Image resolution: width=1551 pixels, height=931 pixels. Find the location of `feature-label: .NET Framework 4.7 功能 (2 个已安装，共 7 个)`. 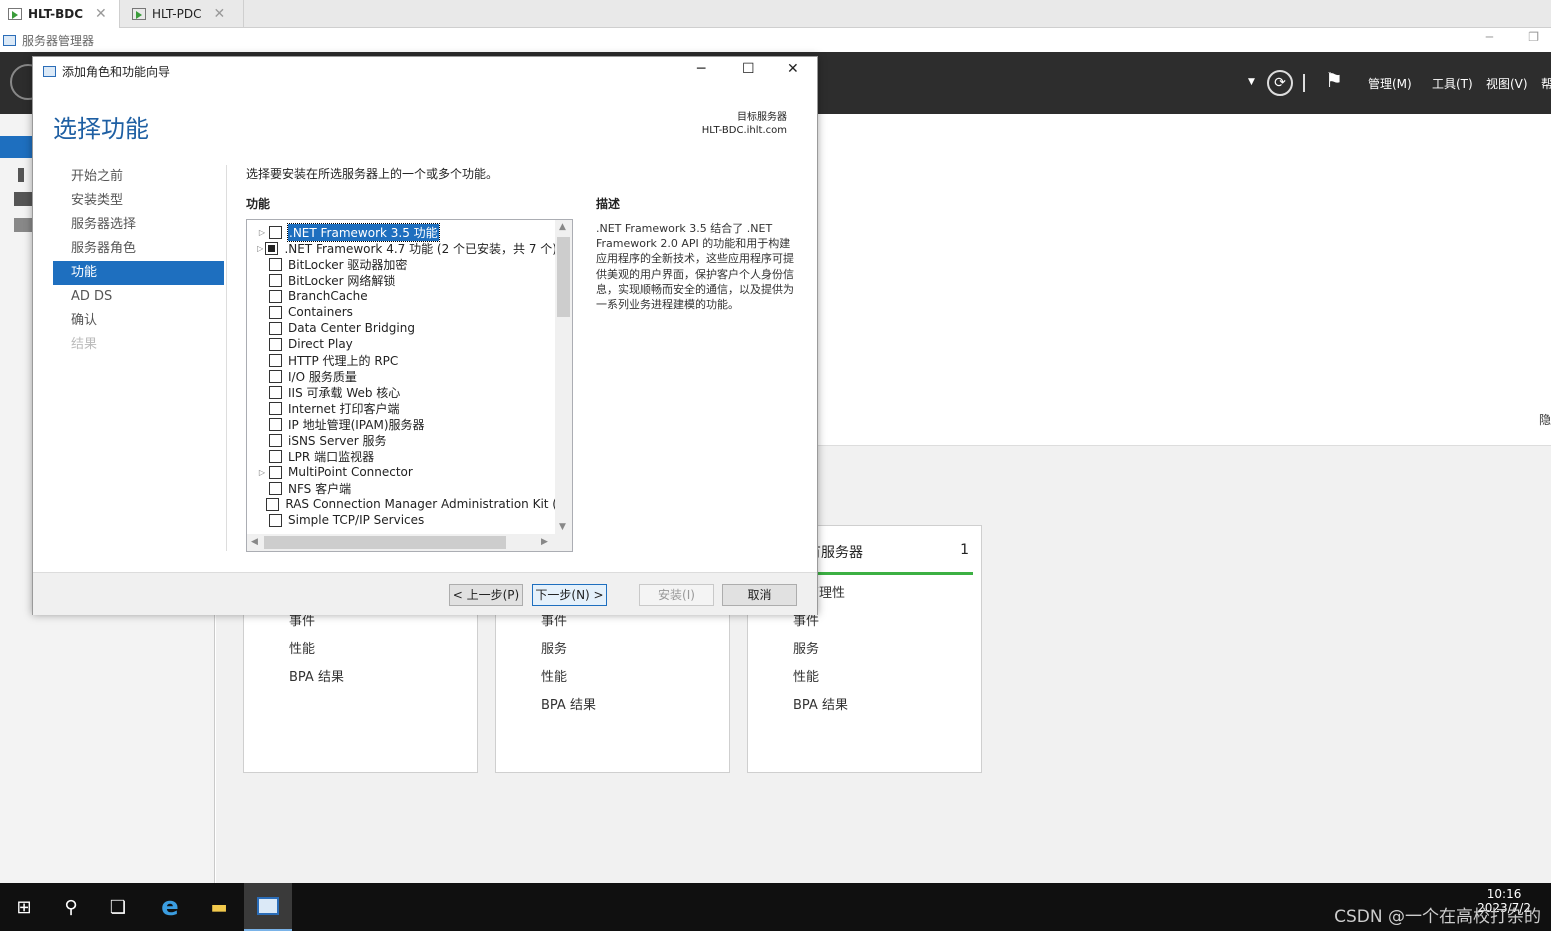

feature-label: .NET Framework 4.7 功能 (2 个已安装，共 7 个) is located at coordinates (420, 248).